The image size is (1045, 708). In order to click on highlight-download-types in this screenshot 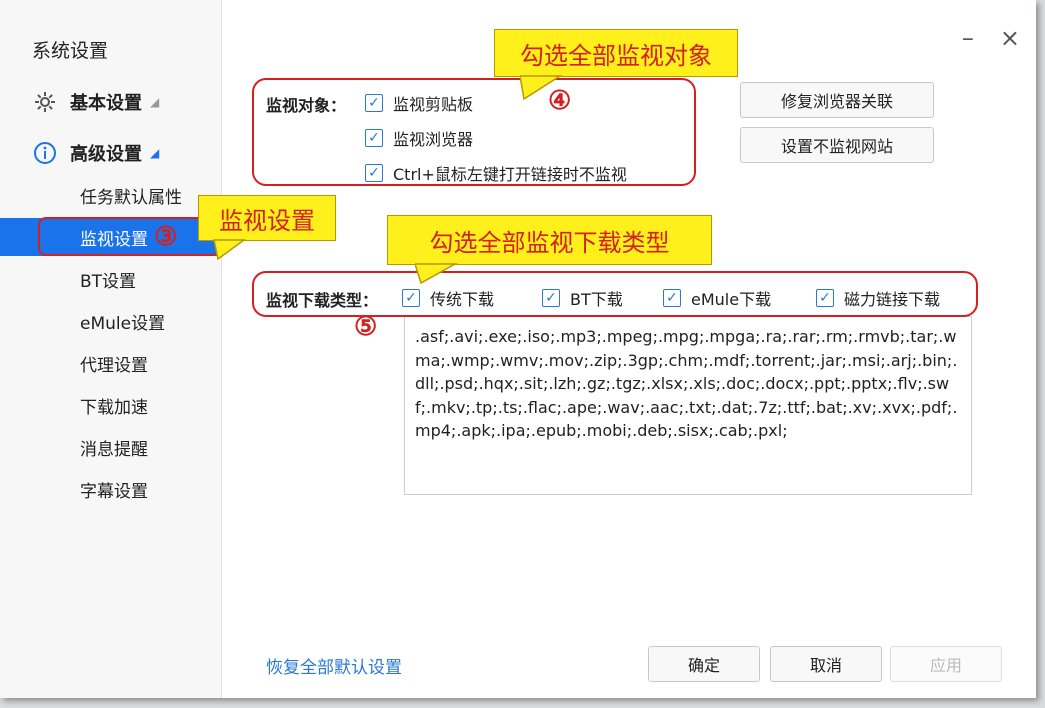, I will do `click(615, 294)`.